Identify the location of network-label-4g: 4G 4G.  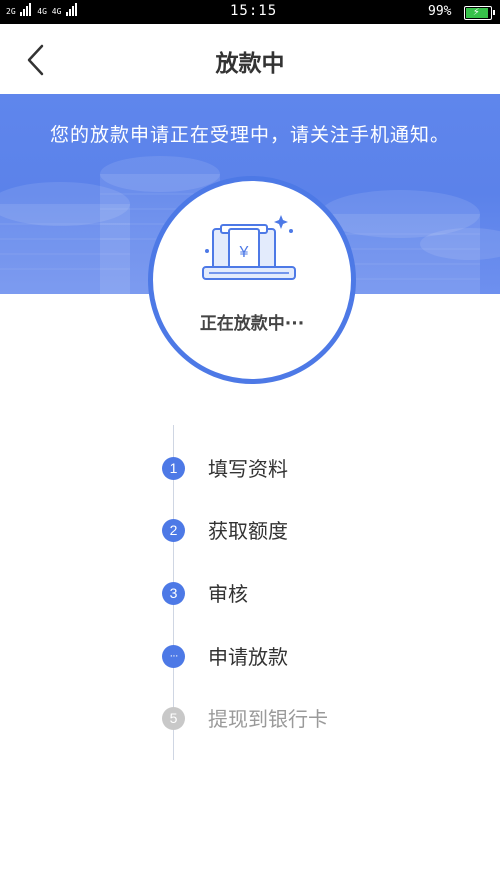
(49, 11).